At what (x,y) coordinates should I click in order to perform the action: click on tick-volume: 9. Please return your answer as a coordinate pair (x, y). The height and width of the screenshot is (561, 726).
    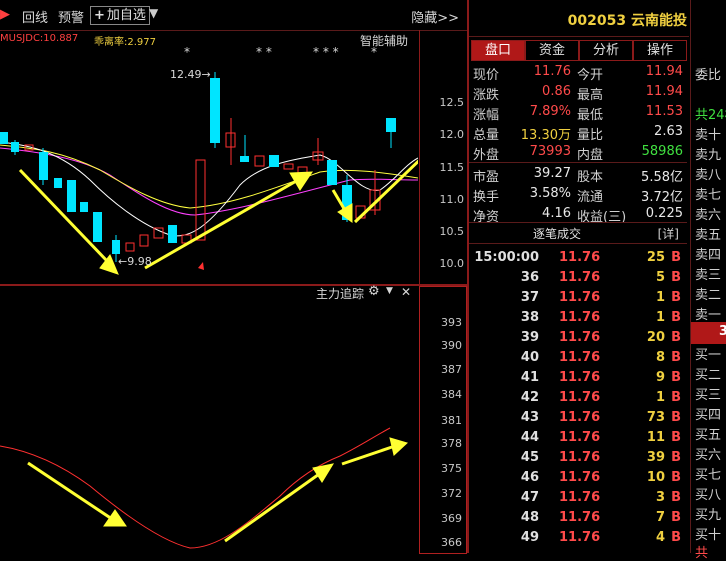
    Looking at the image, I should click on (660, 377).